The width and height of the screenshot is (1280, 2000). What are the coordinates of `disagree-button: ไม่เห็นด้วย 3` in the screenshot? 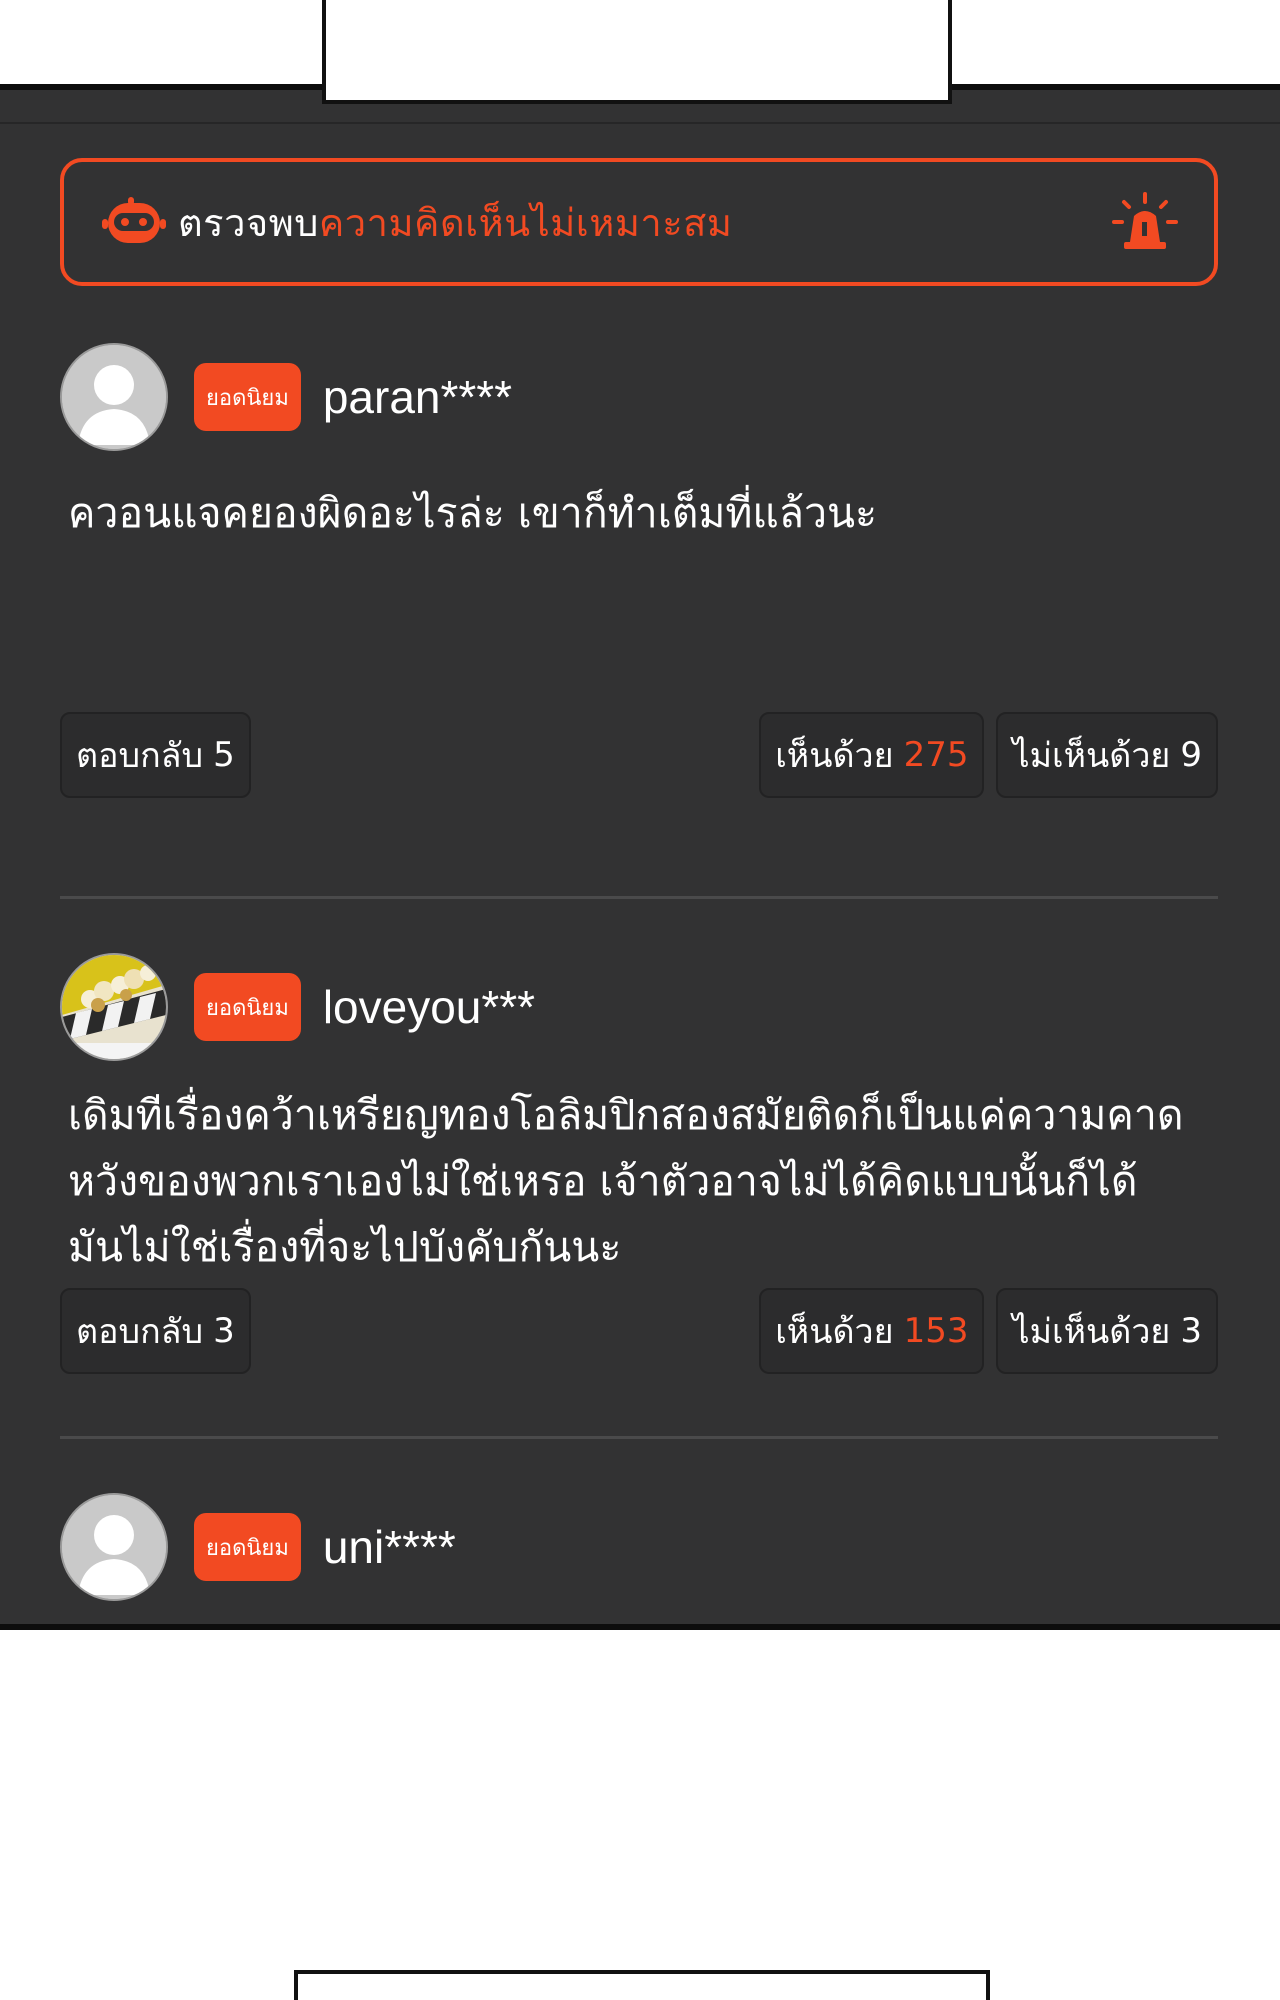 It's located at (1107, 1331).